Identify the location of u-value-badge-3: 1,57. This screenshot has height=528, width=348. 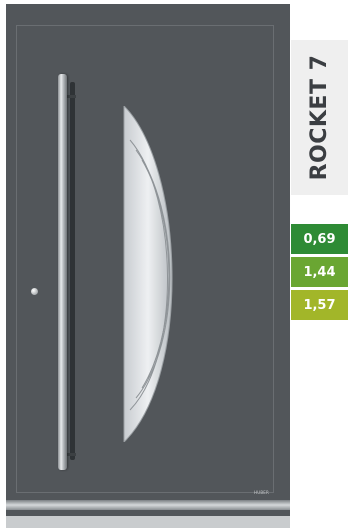
(319, 305).